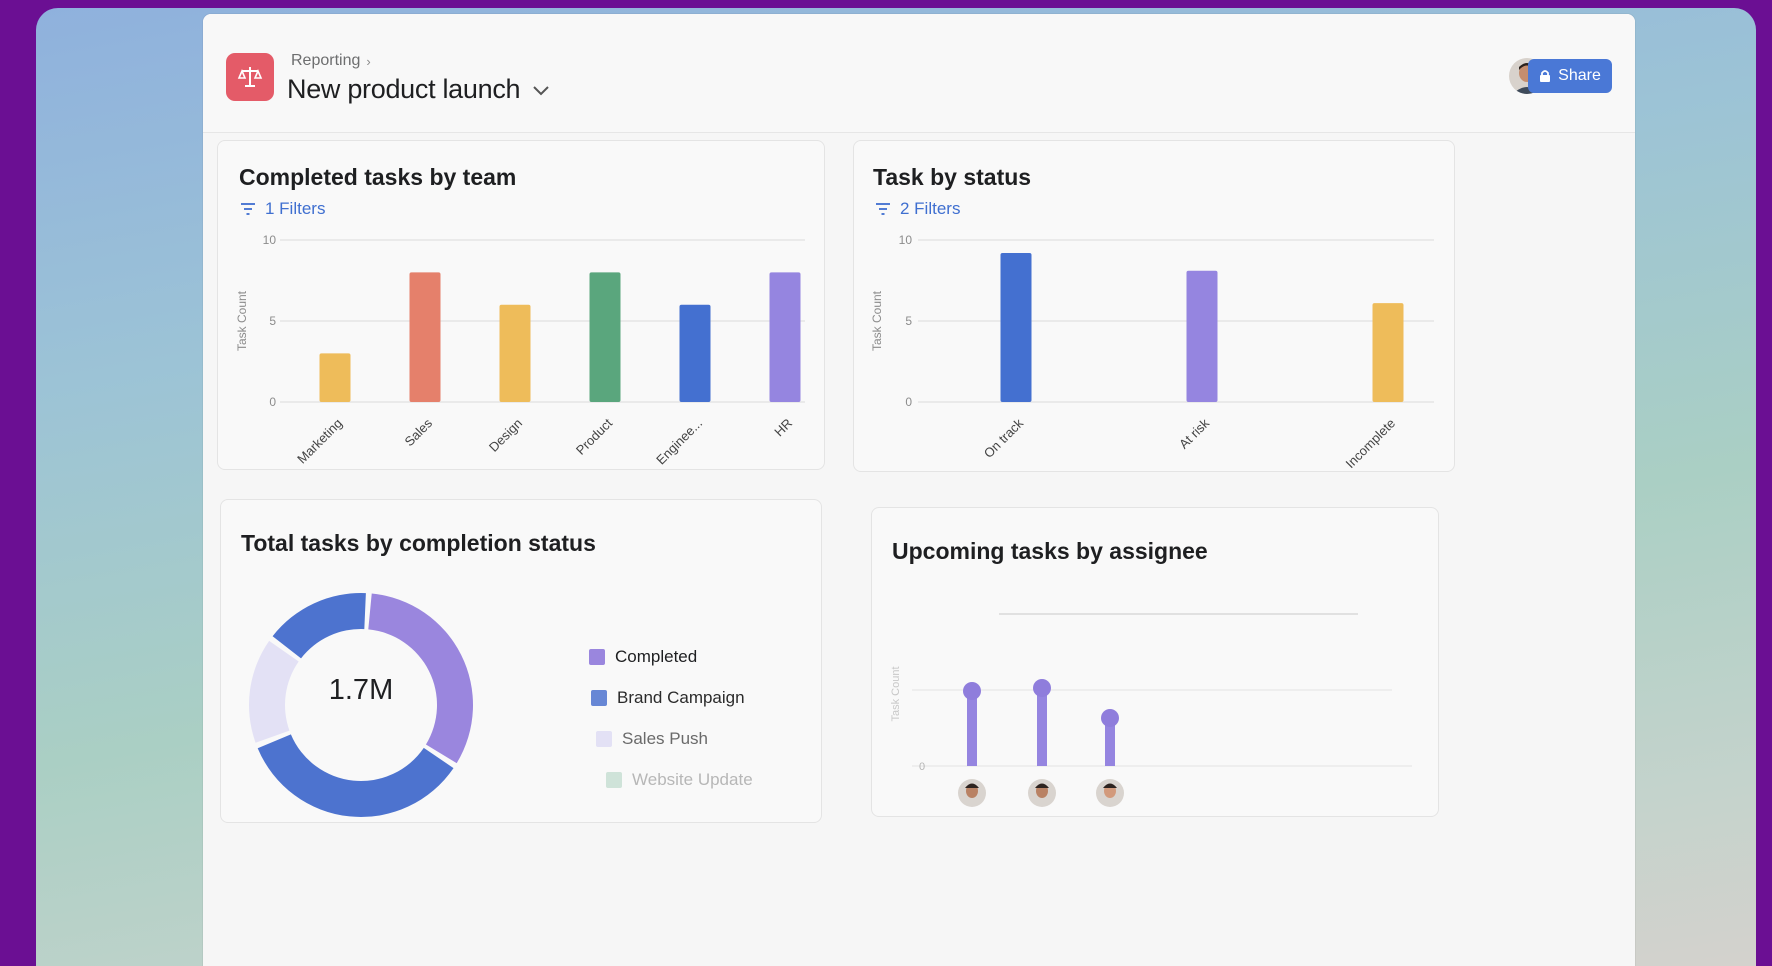 The height and width of the screenshot is (966, 1772). What do you see at coordinates (541, 90) in the screenshot?
I see `chevron-down-icon` at bounding box center [541, 90].